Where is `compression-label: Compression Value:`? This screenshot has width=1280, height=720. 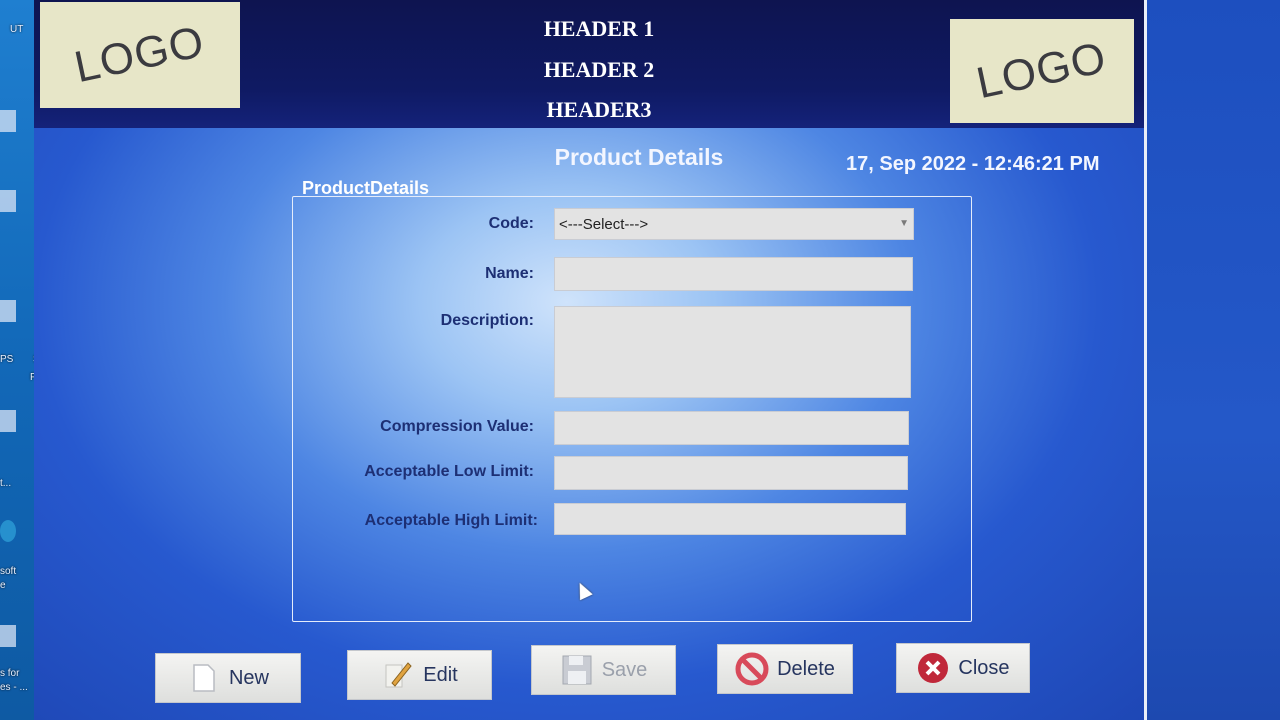 compression-label: Compression Value: is located at coordinates (457, 426).